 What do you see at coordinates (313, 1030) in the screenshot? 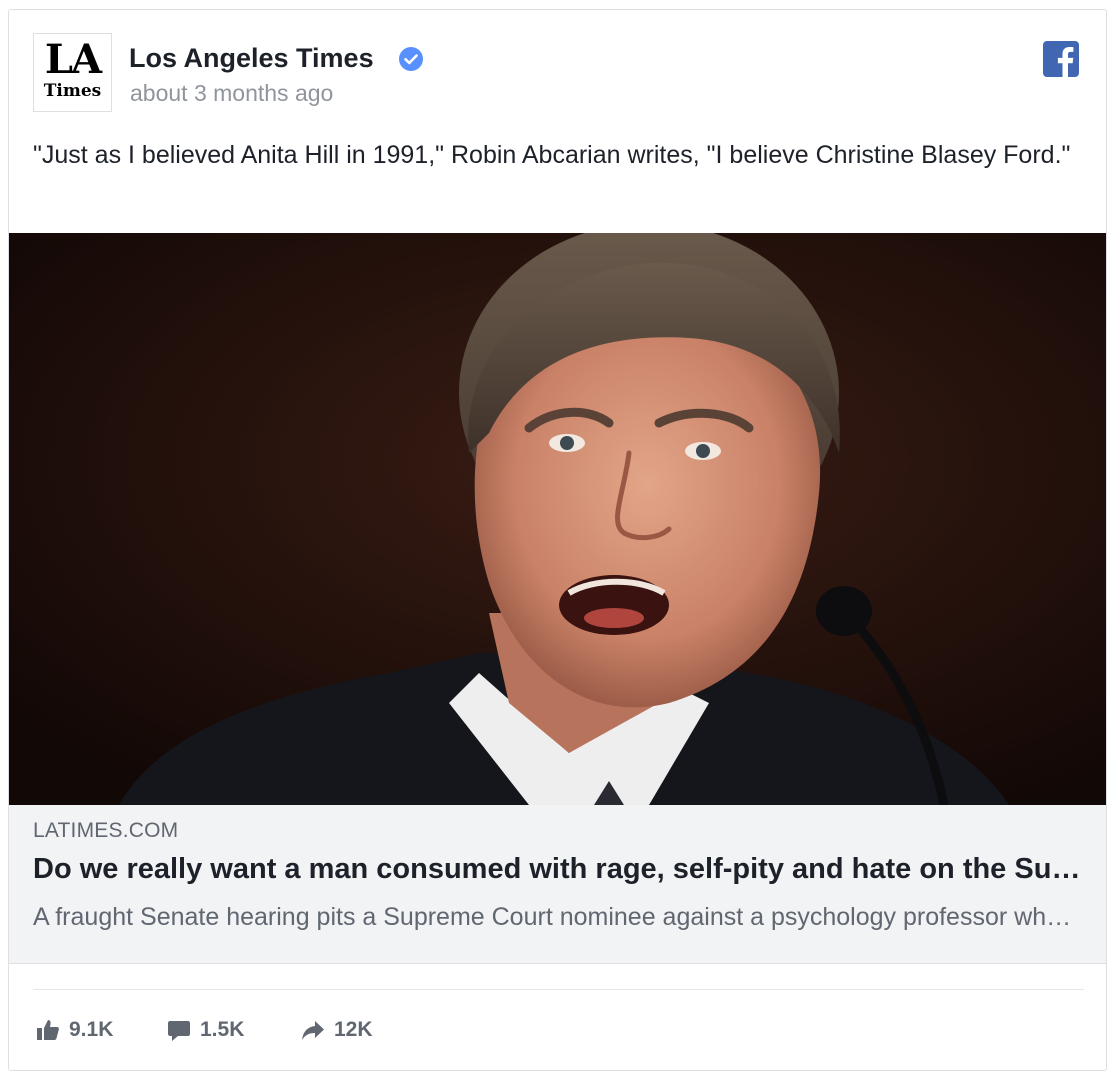
I see `share-arrow-icon` at bounding box center [313, 1030].